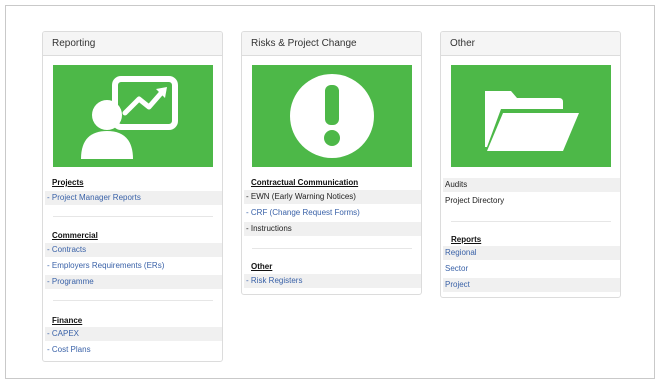 The height and width of the screenshot is (384, 660). What do you see at coordinates (466, 239) in the screenshot?
I see `reports-section-title: Reports` at bounding box center [466, 239].